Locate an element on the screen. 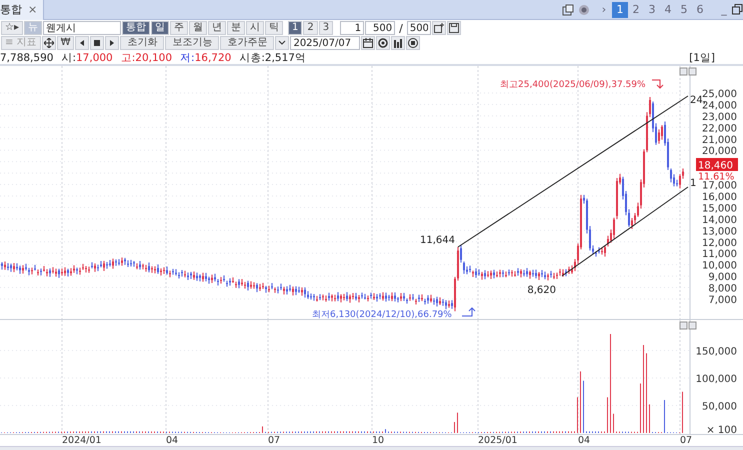 The height and width of the screenshot is (450, 743). axis-label: 50,000 is located at coordinates (719, 407).